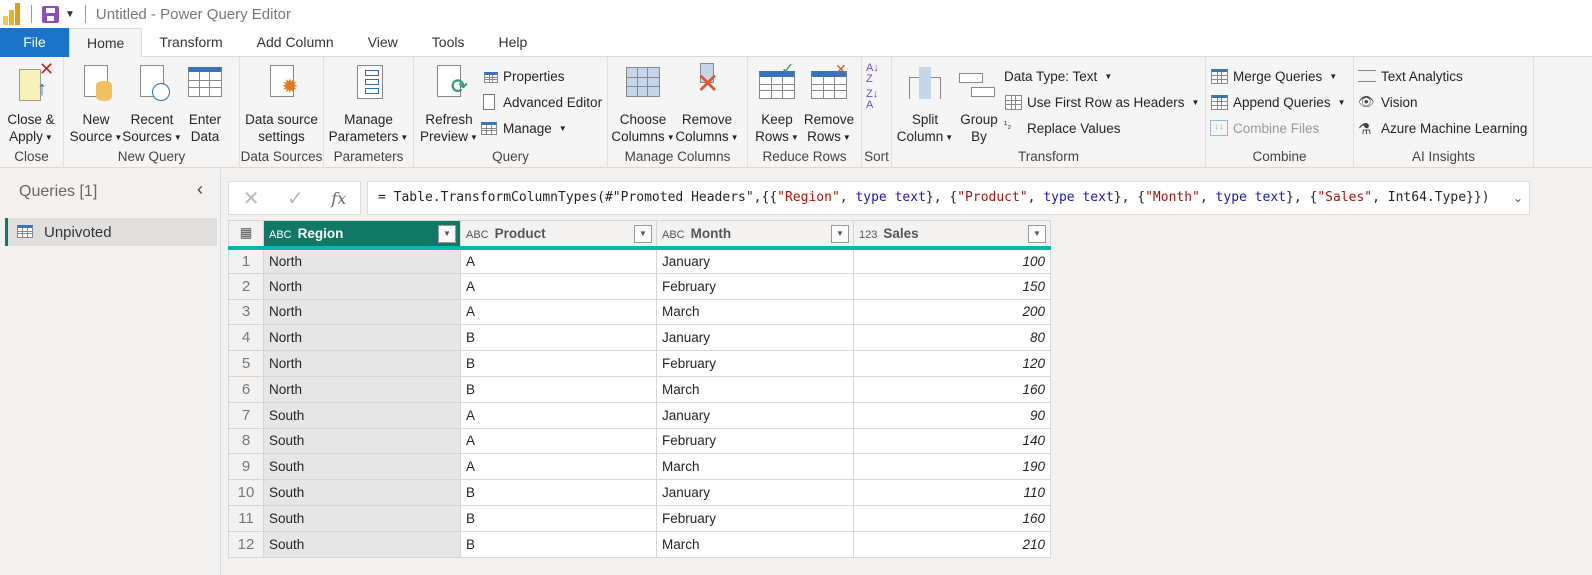 The image size is (1592, 575). I want to click on sort-descending-icon: Z↓ A, so click(872, 102).